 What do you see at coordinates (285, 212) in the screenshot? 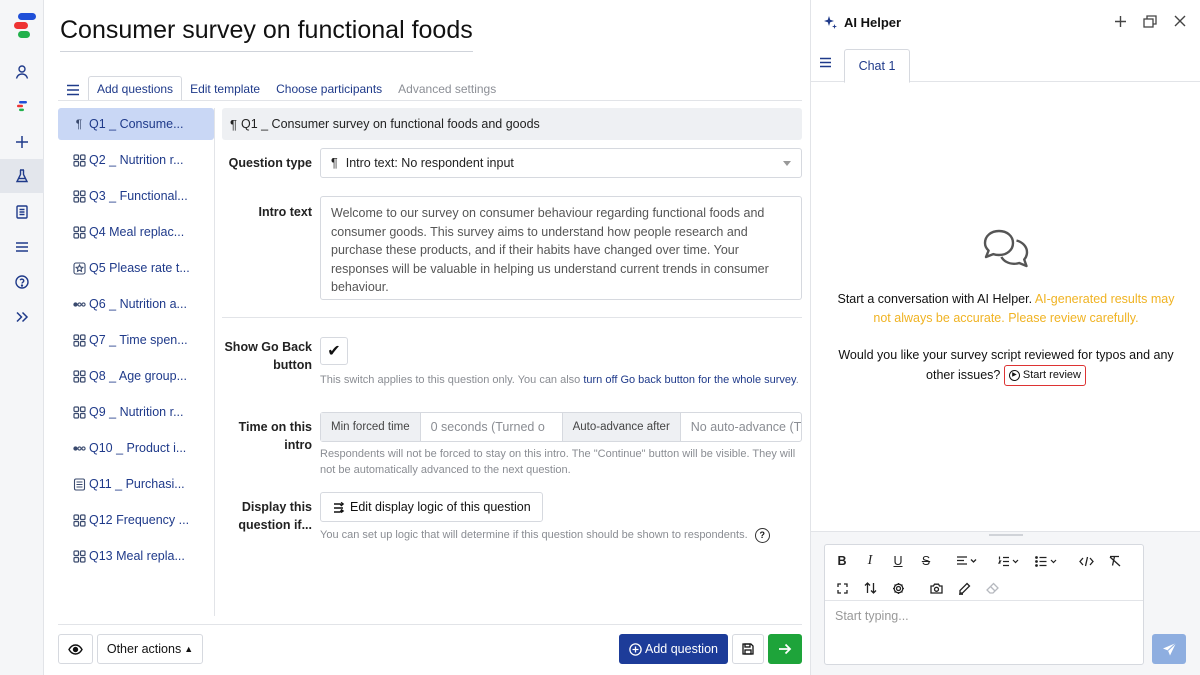
I see `intro-text-label: Intro text` at bounding box center [285, 212].